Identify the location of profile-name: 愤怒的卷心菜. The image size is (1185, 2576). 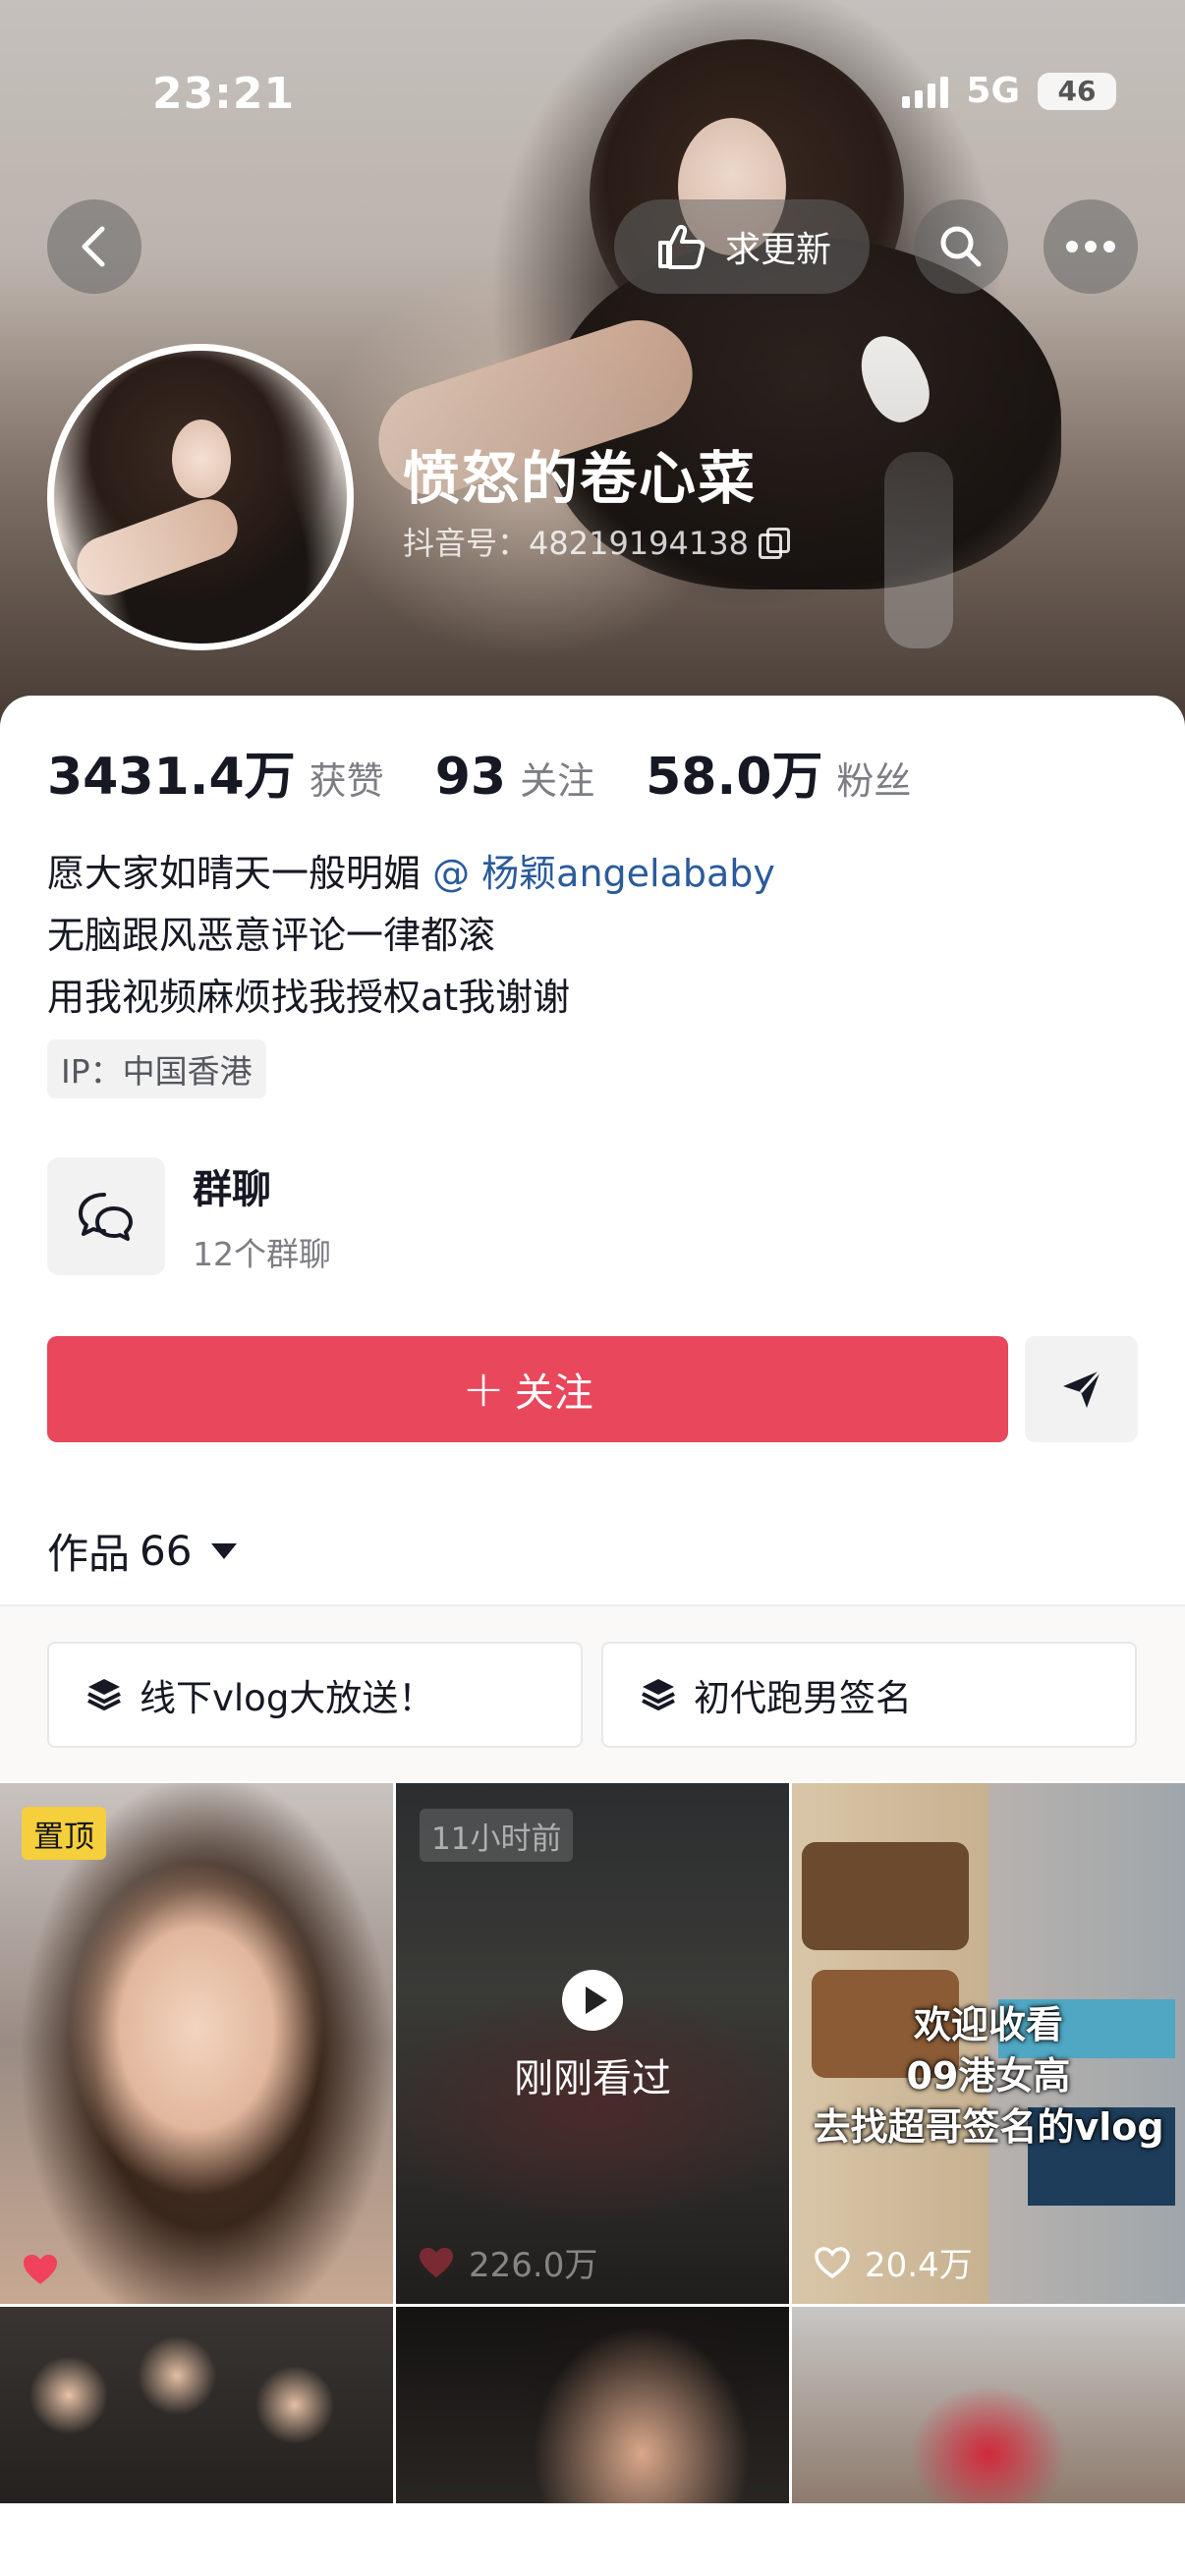
(581, 478).